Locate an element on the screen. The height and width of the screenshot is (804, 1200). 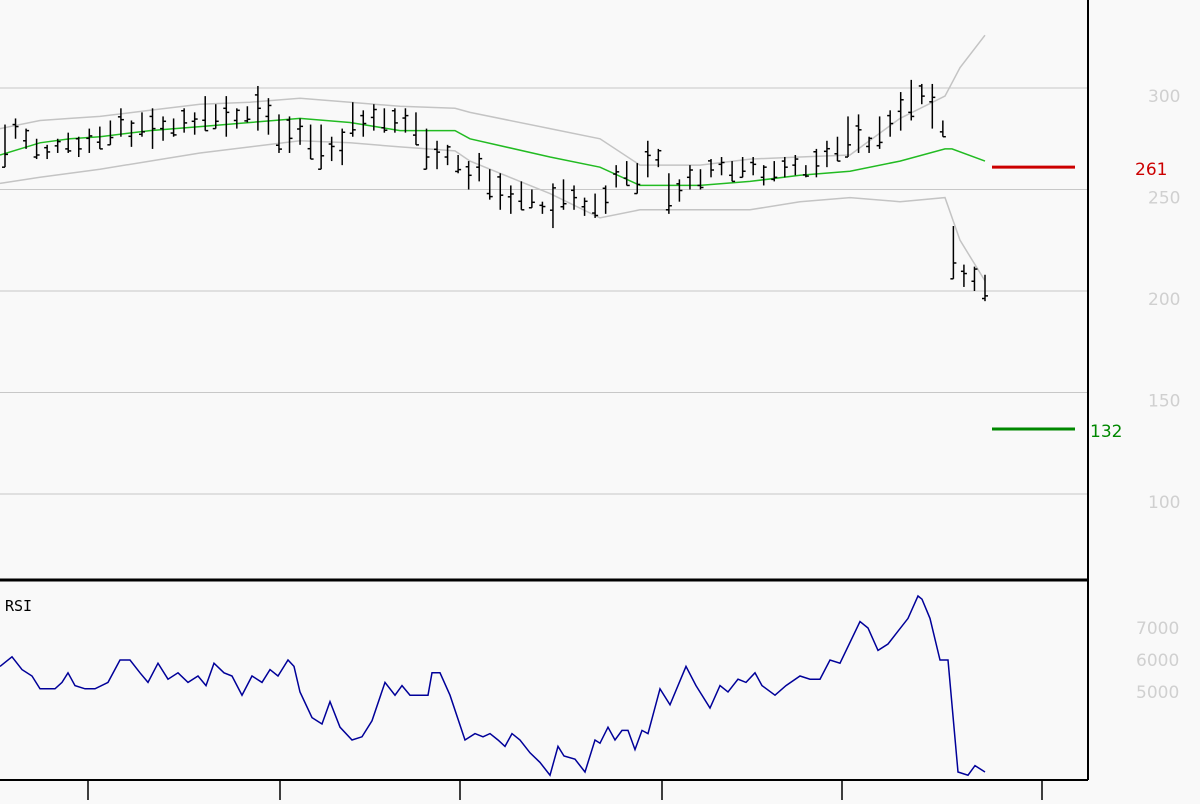
rsi-axis-ticks: 7000 6000 5000 is located at coordinates (1157, 661).